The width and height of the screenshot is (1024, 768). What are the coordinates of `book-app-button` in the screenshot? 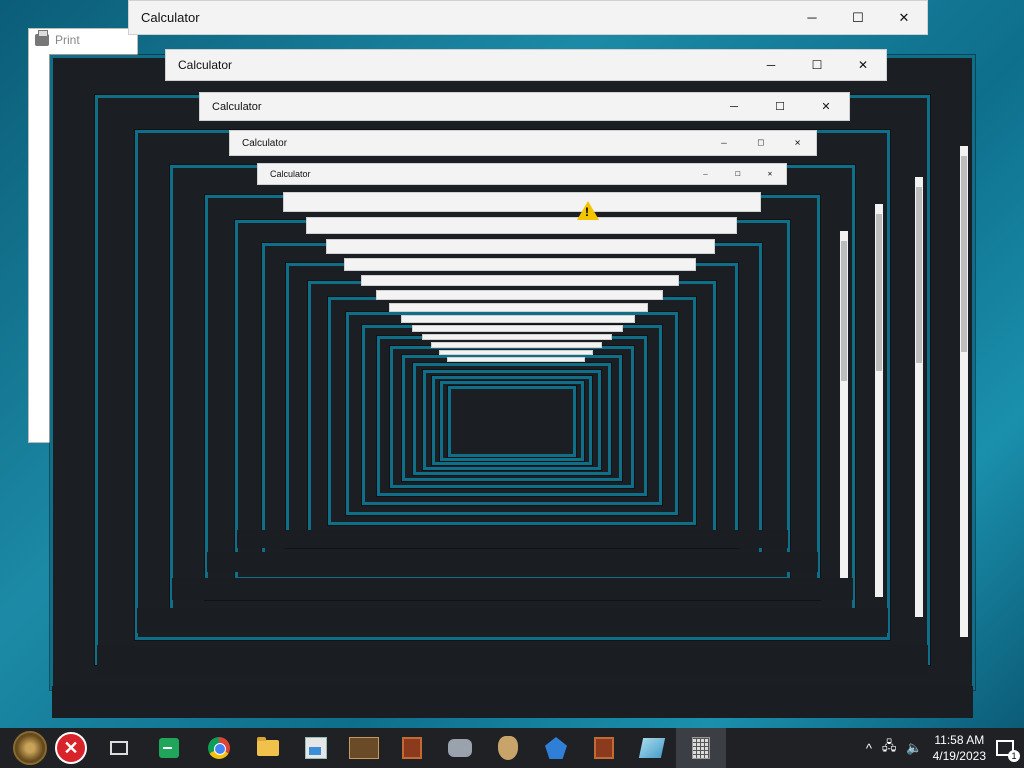 It's located at (412, 748).